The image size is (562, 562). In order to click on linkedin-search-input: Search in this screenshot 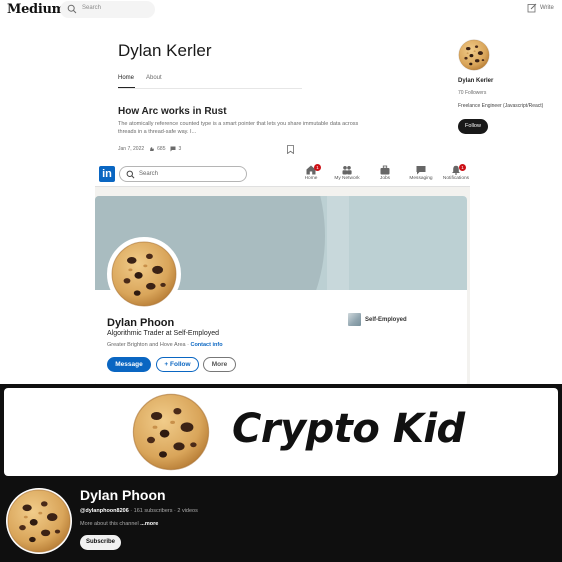, I will do `click(183, 174)`.